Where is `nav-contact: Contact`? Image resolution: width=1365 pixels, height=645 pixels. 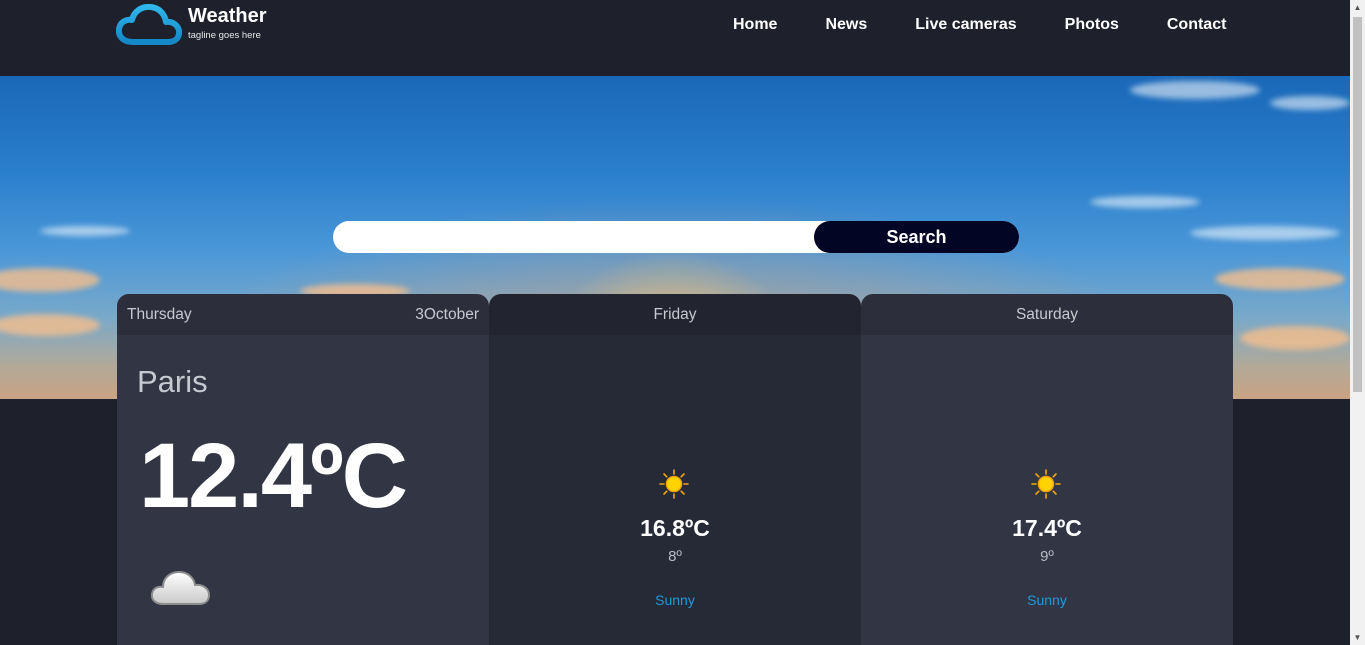 nav-contact: Contact is located at coordinates (1197, 25).